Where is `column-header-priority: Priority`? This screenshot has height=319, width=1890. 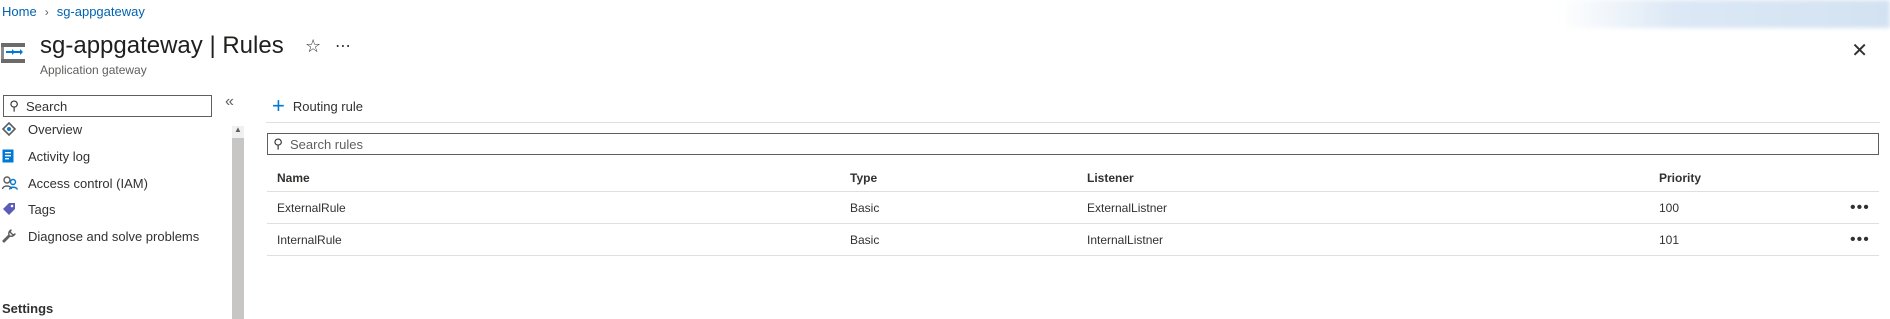 column-header-priority: Priority is located at coordinates (1680, 178).